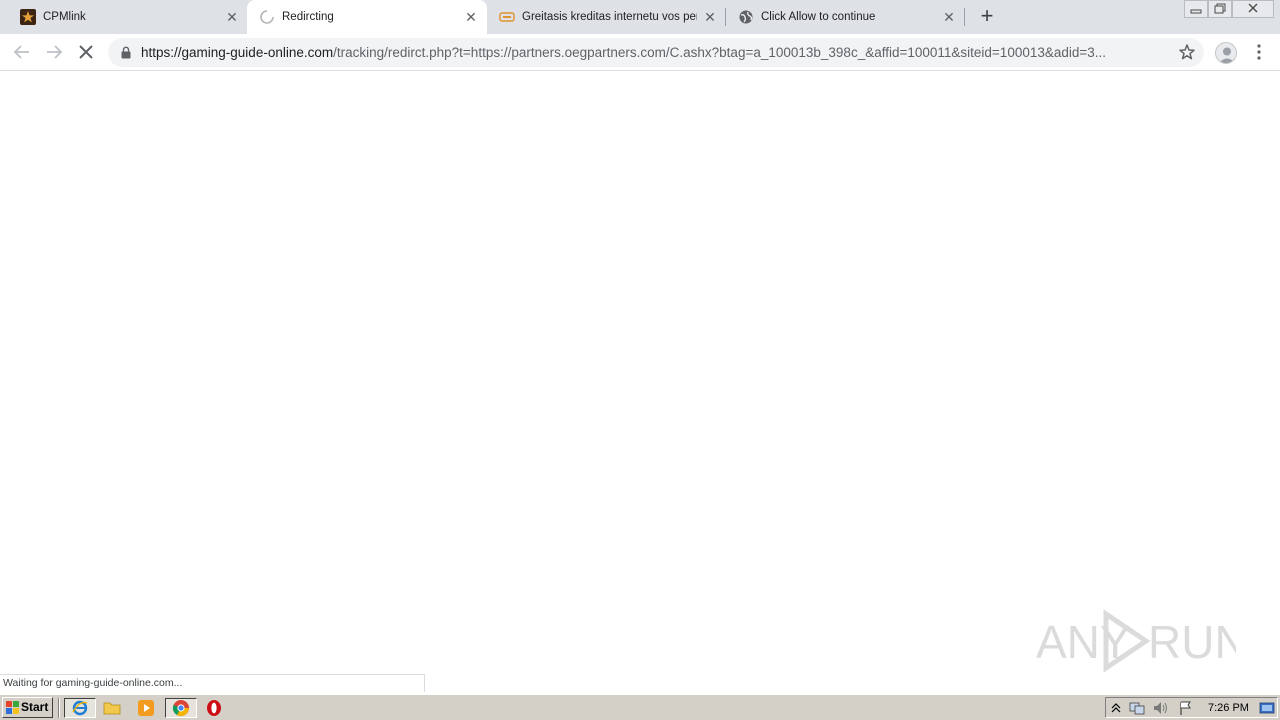 The image size is (1280, 720). Describe the element at coordinates (640, 707) in the screenshot. I see `taskbar: Start 7:26 PM` at that location.